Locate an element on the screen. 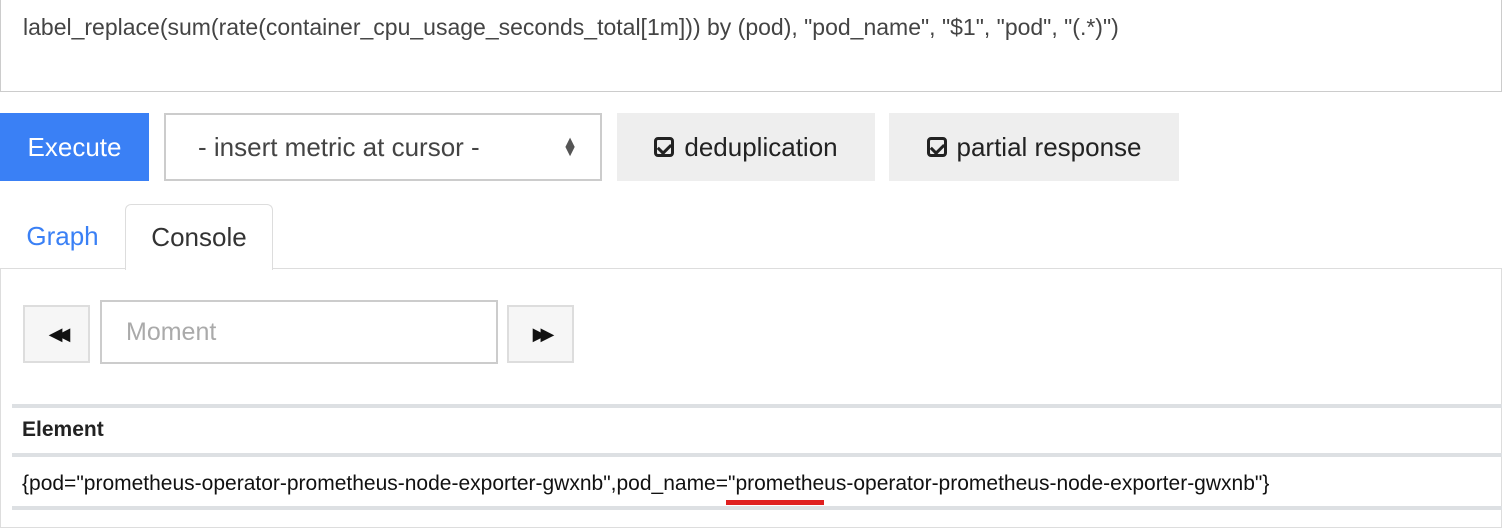  fast-backward-icon: ◀◀ is located at coordinates (59, 333).